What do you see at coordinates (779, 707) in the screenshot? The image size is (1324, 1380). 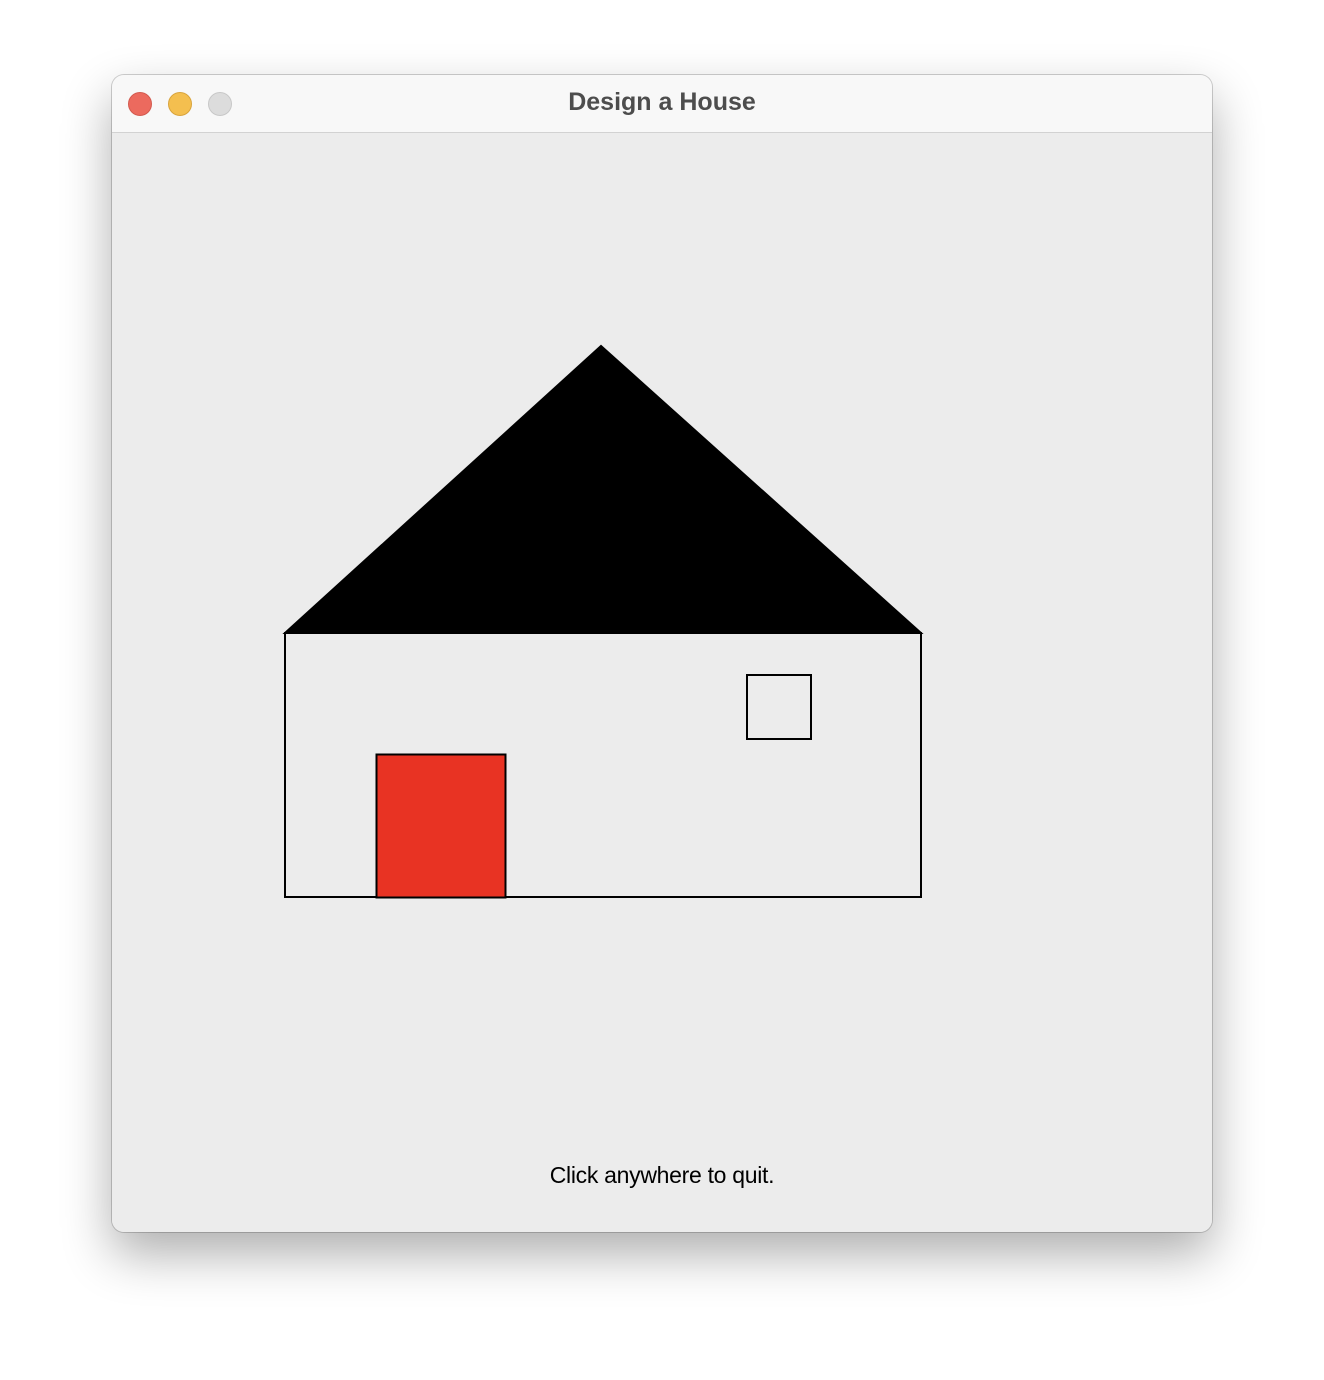 I see `window-square` at bounding box center [779, 707].